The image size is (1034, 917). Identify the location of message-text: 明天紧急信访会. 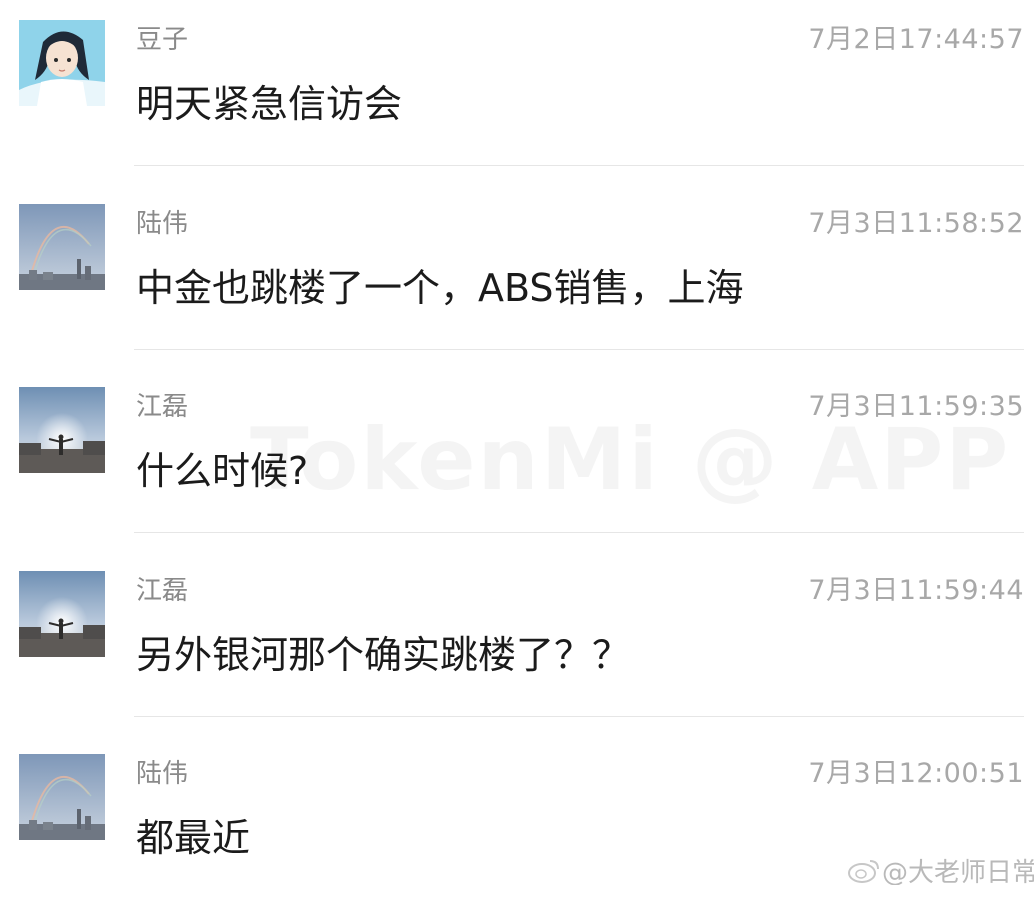
(269, 104).